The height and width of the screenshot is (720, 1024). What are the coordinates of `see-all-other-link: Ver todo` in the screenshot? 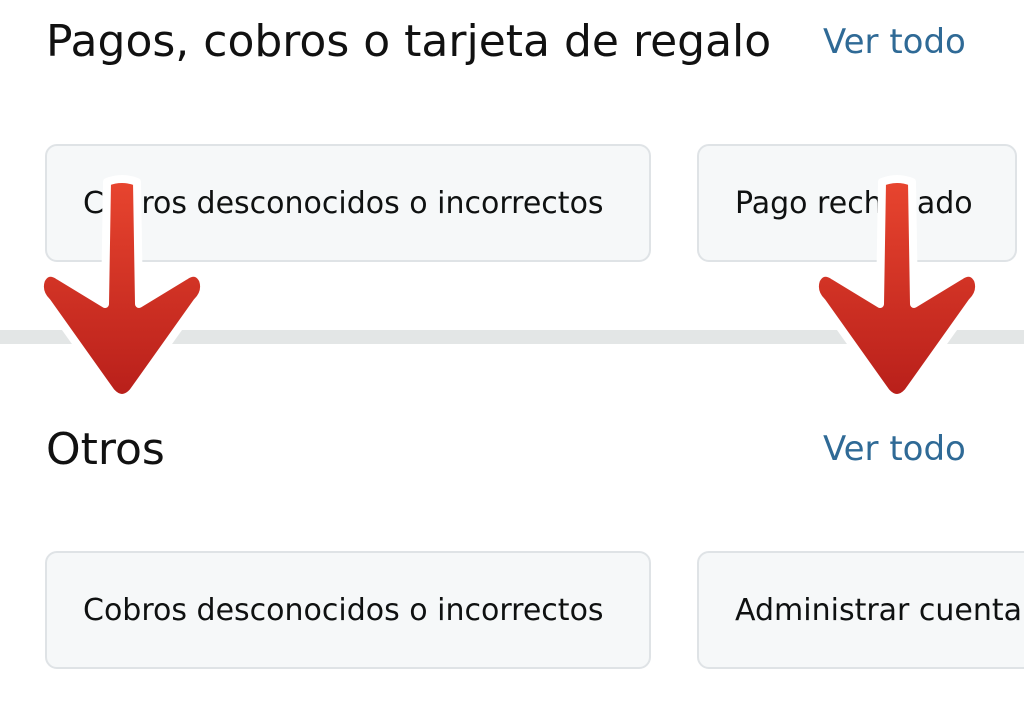 It's located at (894, 449).